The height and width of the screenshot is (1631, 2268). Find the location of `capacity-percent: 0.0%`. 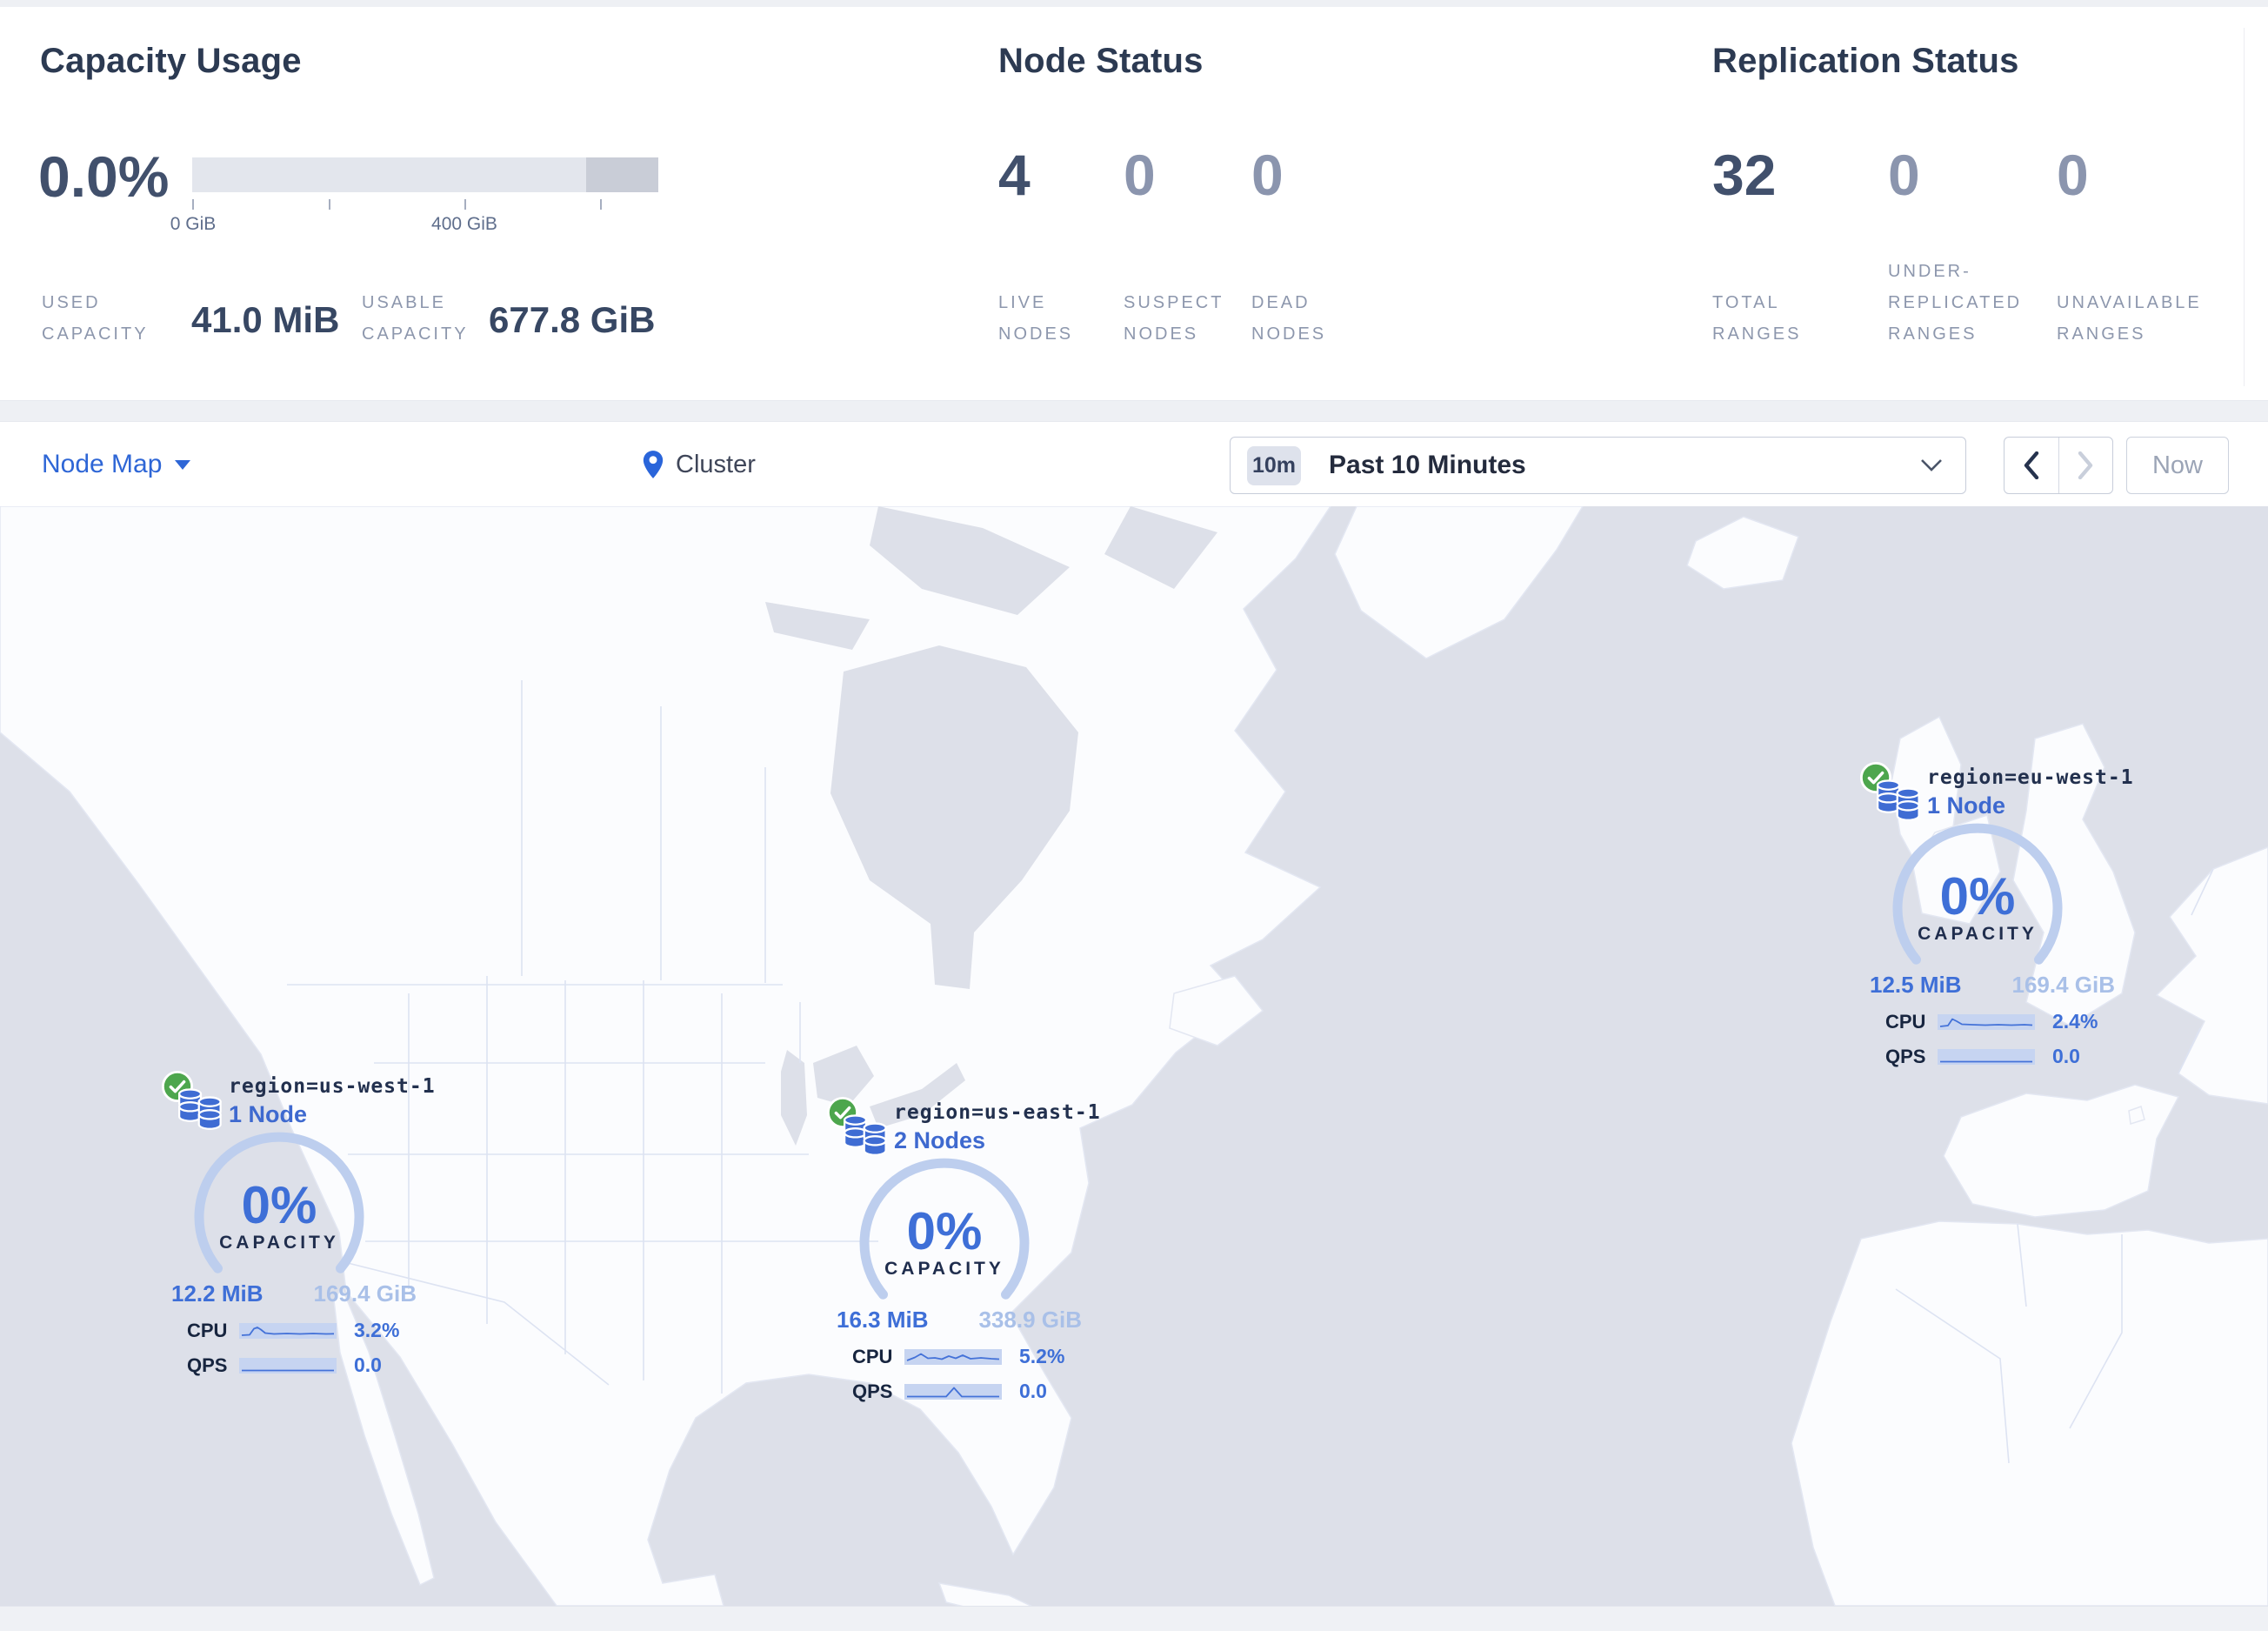

capacity-percent: 0.0% is located at coordinates (104, 176).